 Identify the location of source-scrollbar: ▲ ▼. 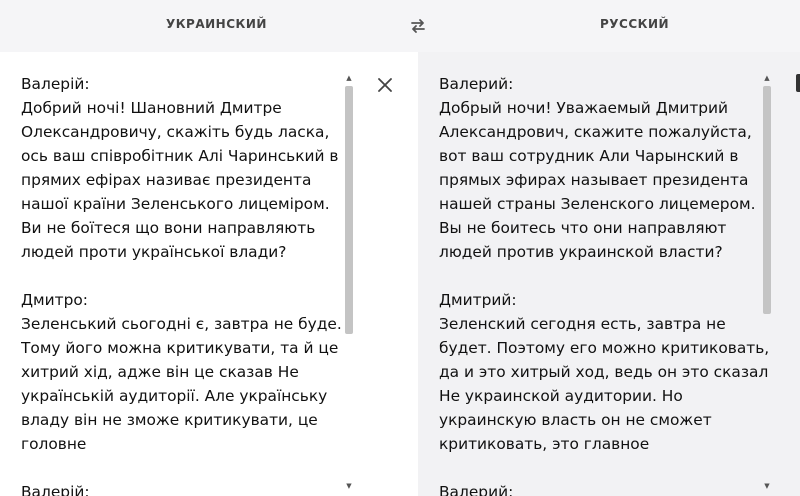
(349, 282).